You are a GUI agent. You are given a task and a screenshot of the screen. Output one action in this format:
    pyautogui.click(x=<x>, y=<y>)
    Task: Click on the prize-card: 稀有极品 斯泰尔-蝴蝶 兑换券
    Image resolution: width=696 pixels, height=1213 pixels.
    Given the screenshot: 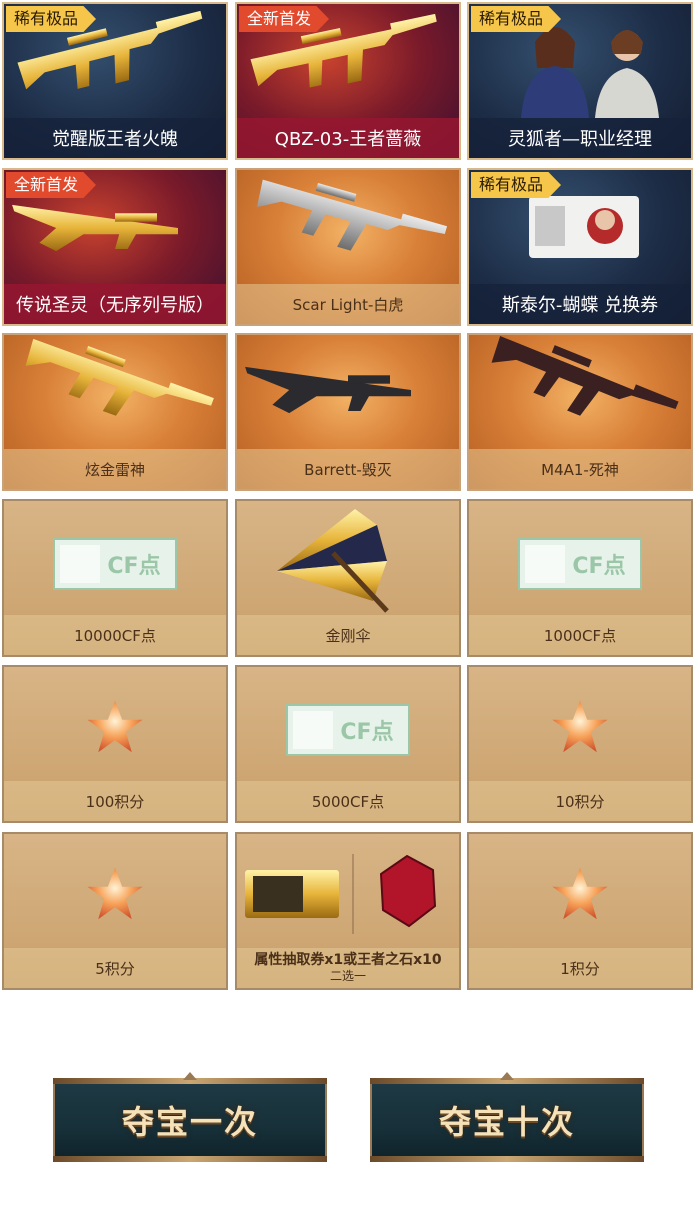 What is the action you would take?
    pyautogui.click(x=580, y=247)
    